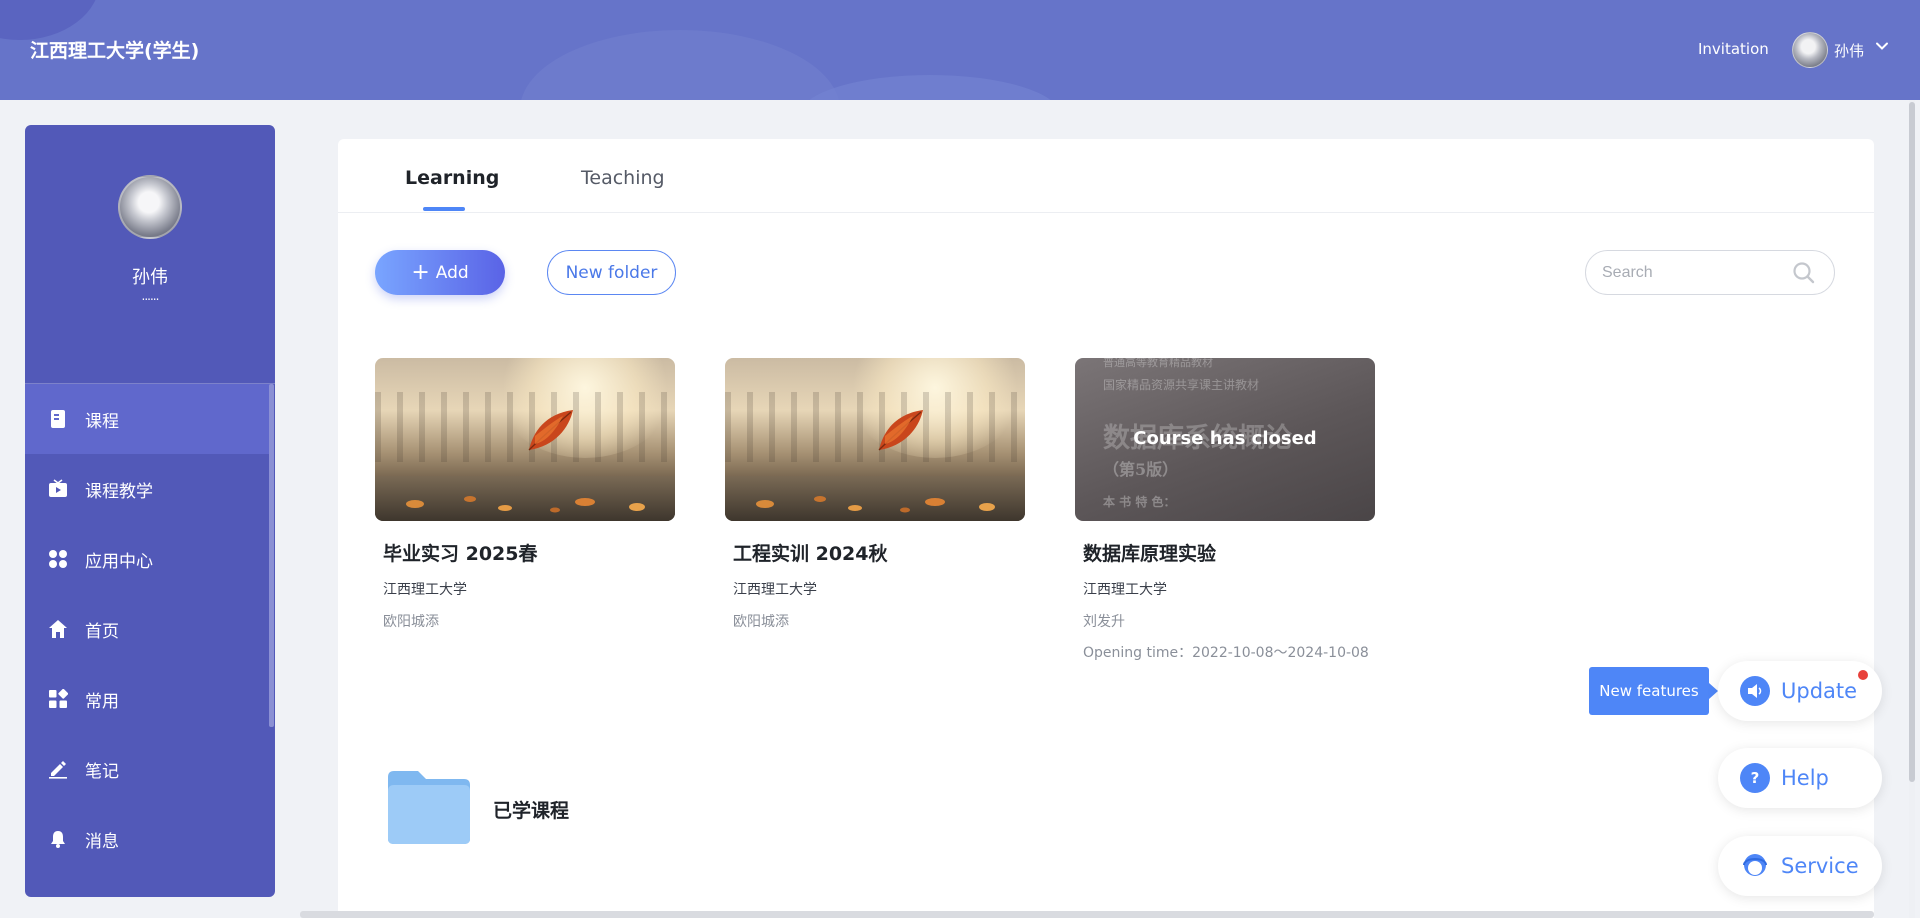  Describe the element at coordinates (1139, 502) in the screenshot. I see `cover-text: 本 书 特 色：` at that location.